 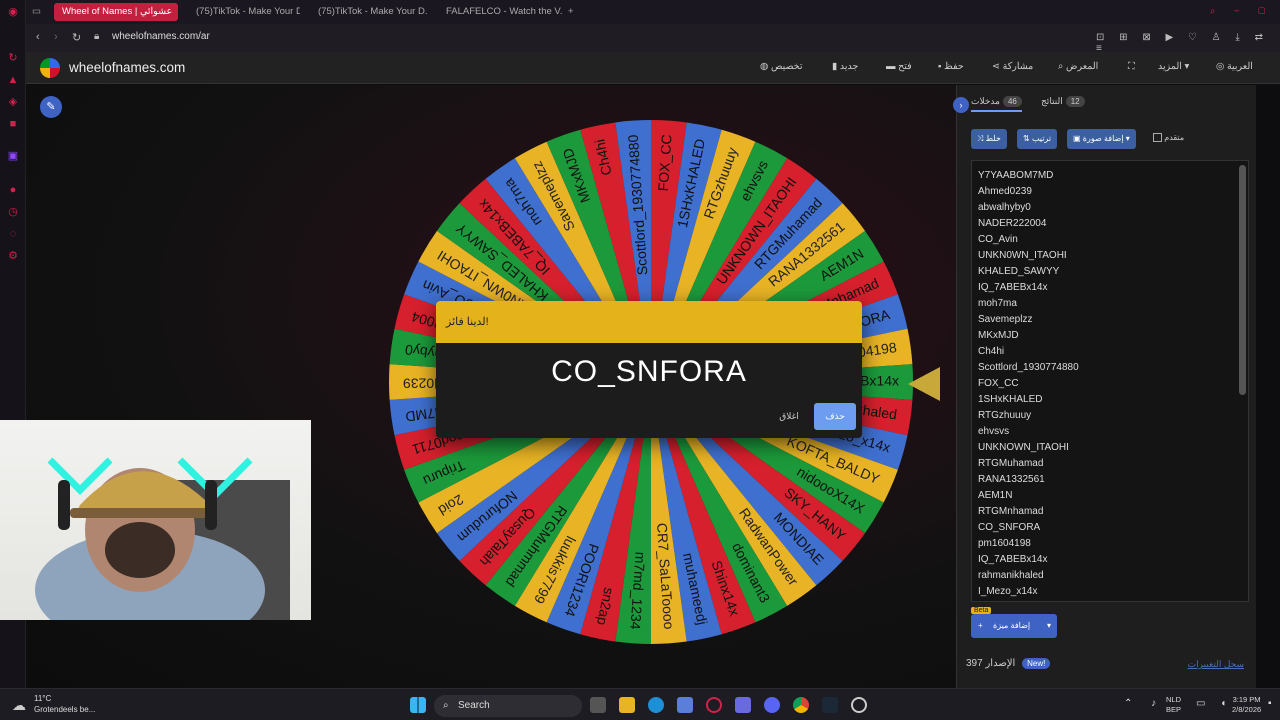 What do you see at coordinates (961, 105) in the screenshot?
I see `collapse-panel-icon: ›` at bounding box center [961, 105].